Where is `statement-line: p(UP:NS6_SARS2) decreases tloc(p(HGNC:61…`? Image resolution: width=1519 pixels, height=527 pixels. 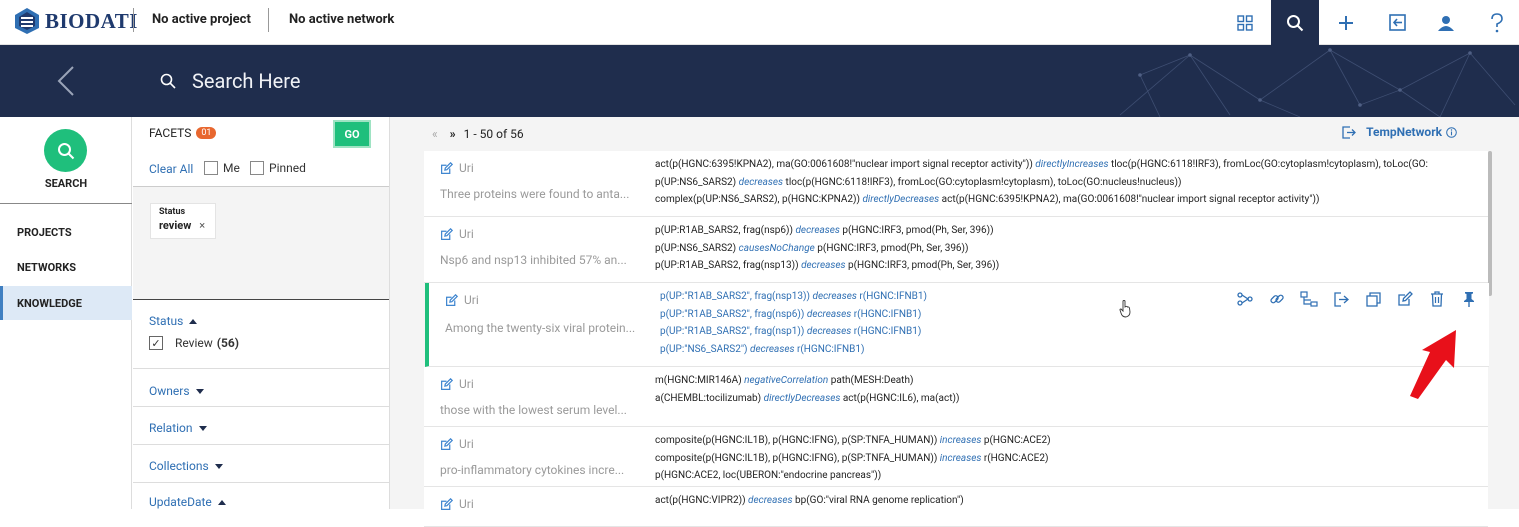
statement-line: p(UP:NS6_SARS2) decreases tloc(p(HGNC:61… is located at coordinates (1071, 183).